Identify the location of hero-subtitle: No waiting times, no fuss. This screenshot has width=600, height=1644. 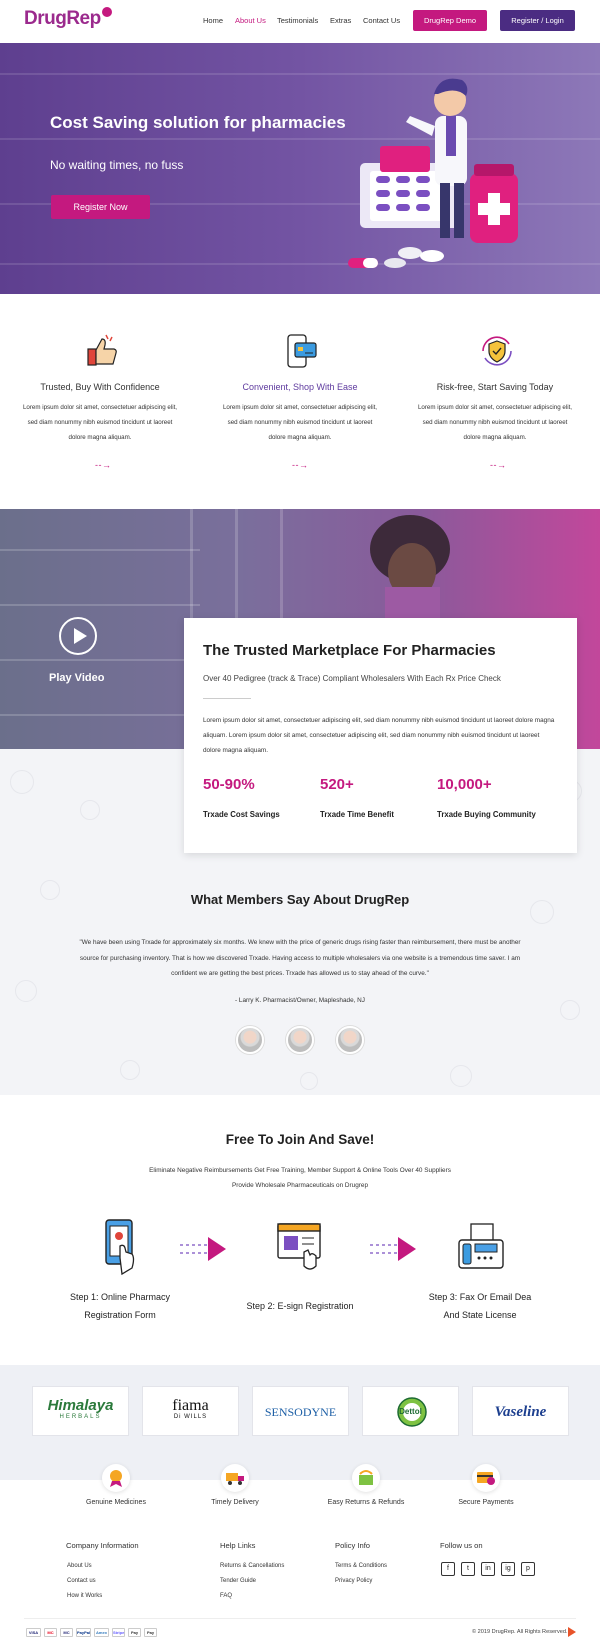
(117, 165).